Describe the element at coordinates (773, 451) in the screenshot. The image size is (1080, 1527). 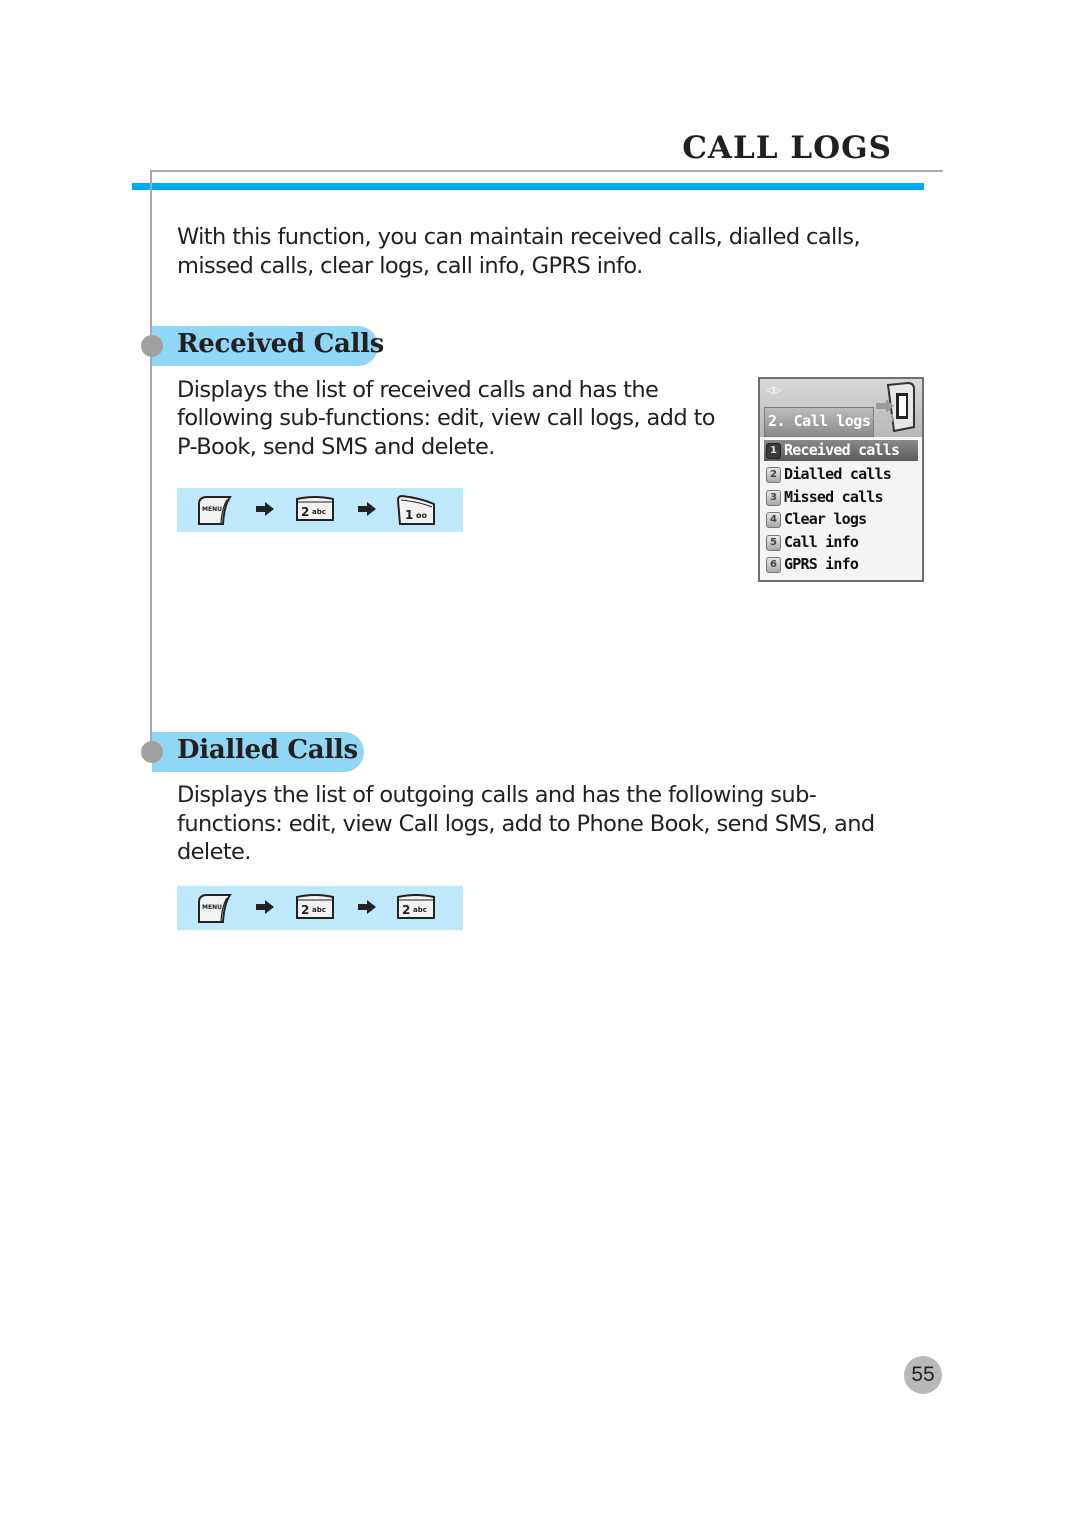
I see `item-number-badge: 1` at that location.